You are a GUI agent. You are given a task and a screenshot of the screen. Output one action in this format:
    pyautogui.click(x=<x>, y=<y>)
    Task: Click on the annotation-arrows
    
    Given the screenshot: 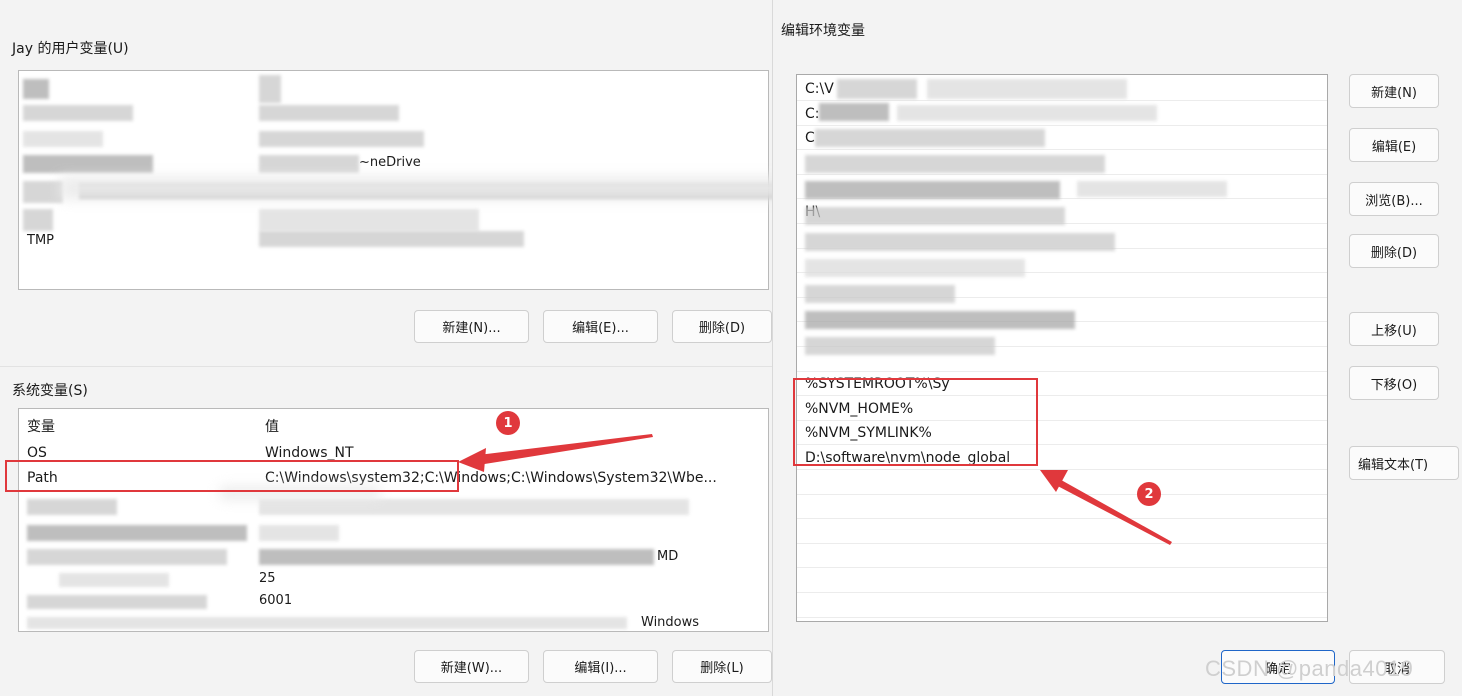 What is the action you would take?
    pyautogui.click(x=815, y=489)
    